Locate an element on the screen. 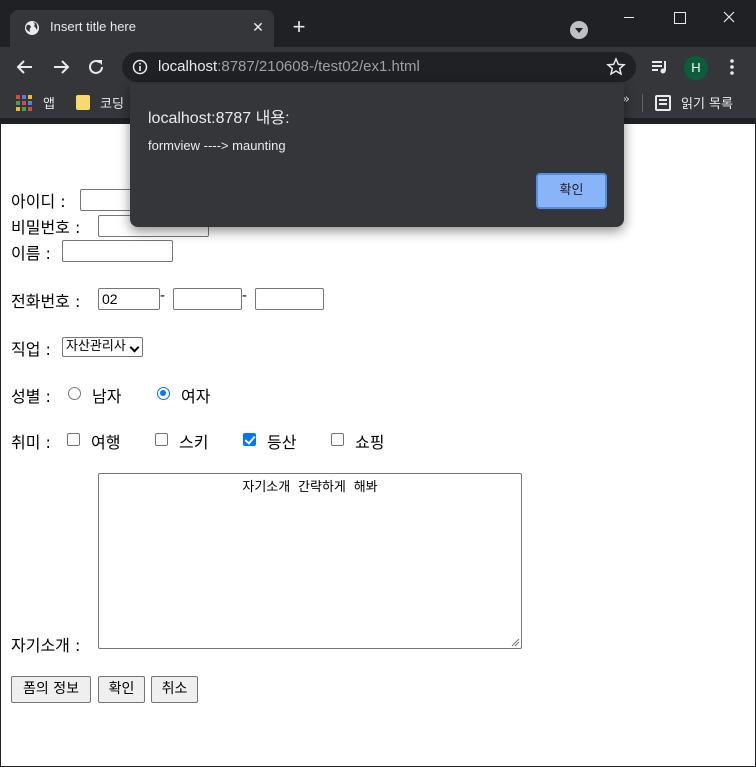  reading-list-icon is located at coordinates (663, 103).